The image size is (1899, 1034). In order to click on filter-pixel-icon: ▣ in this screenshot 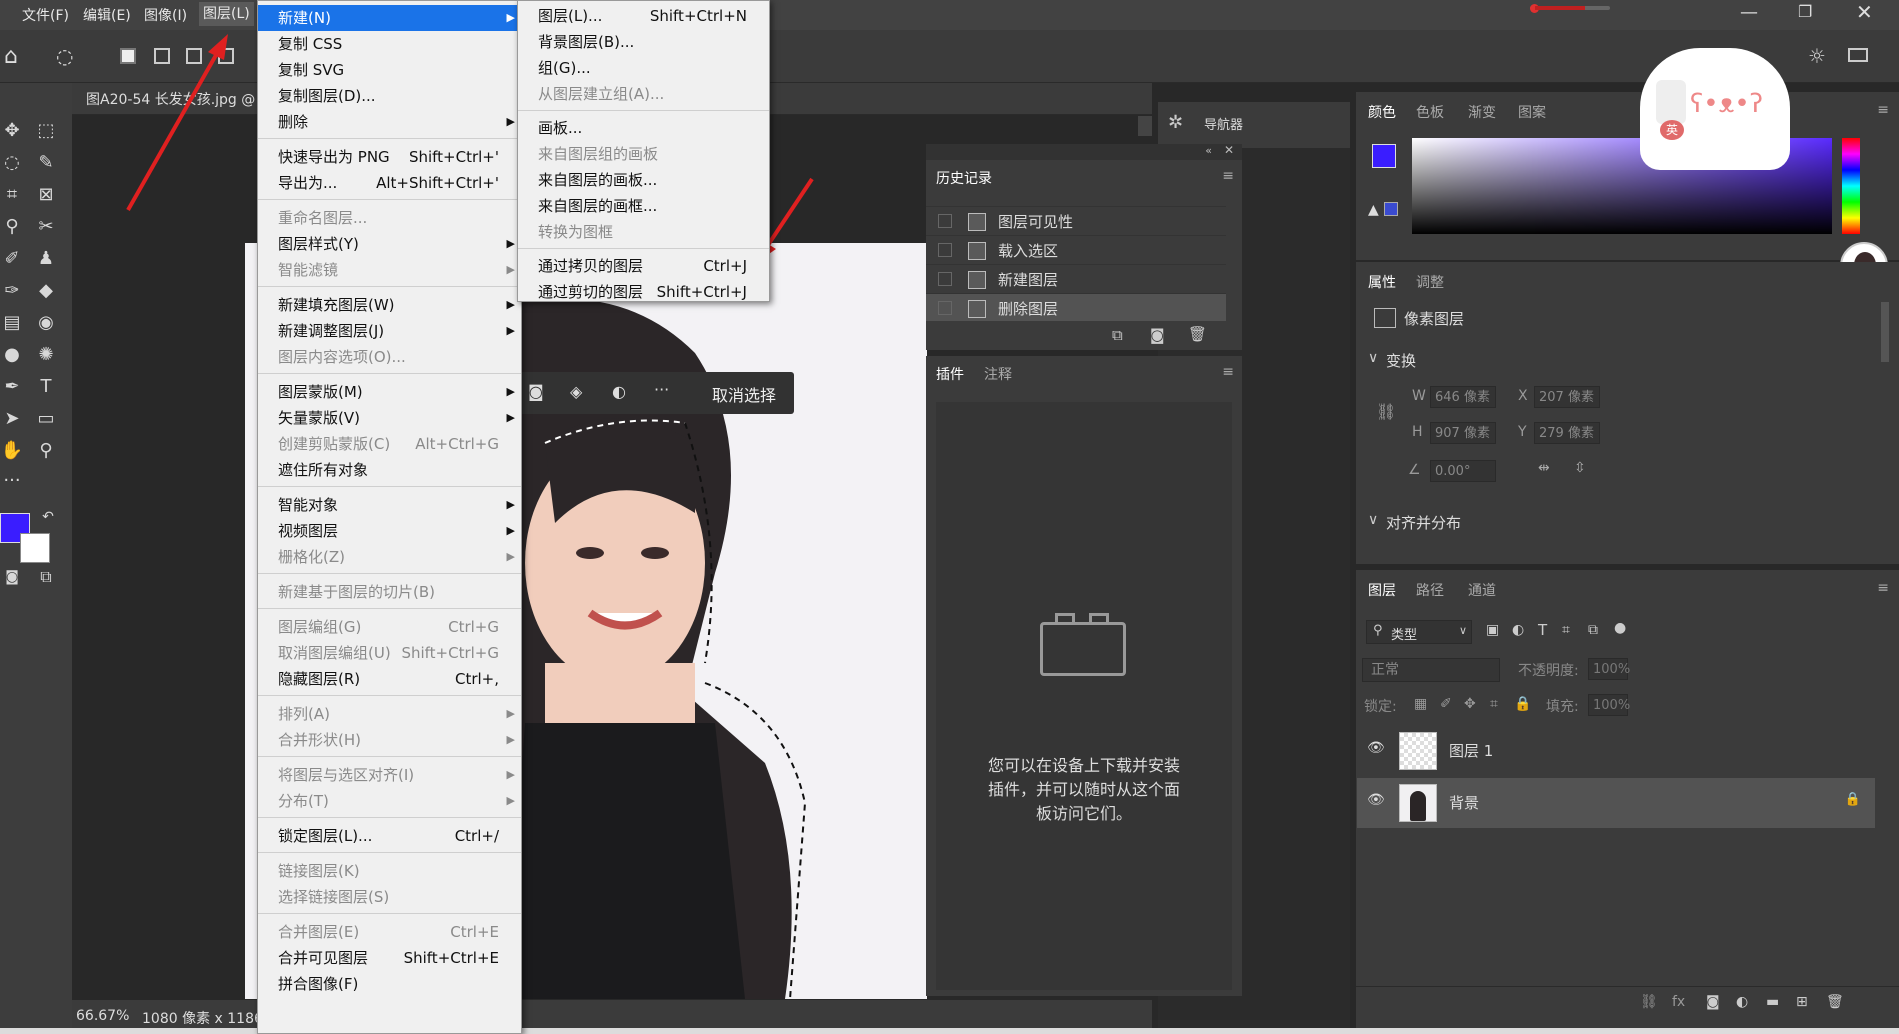, I will do `click(1492, 630)`.